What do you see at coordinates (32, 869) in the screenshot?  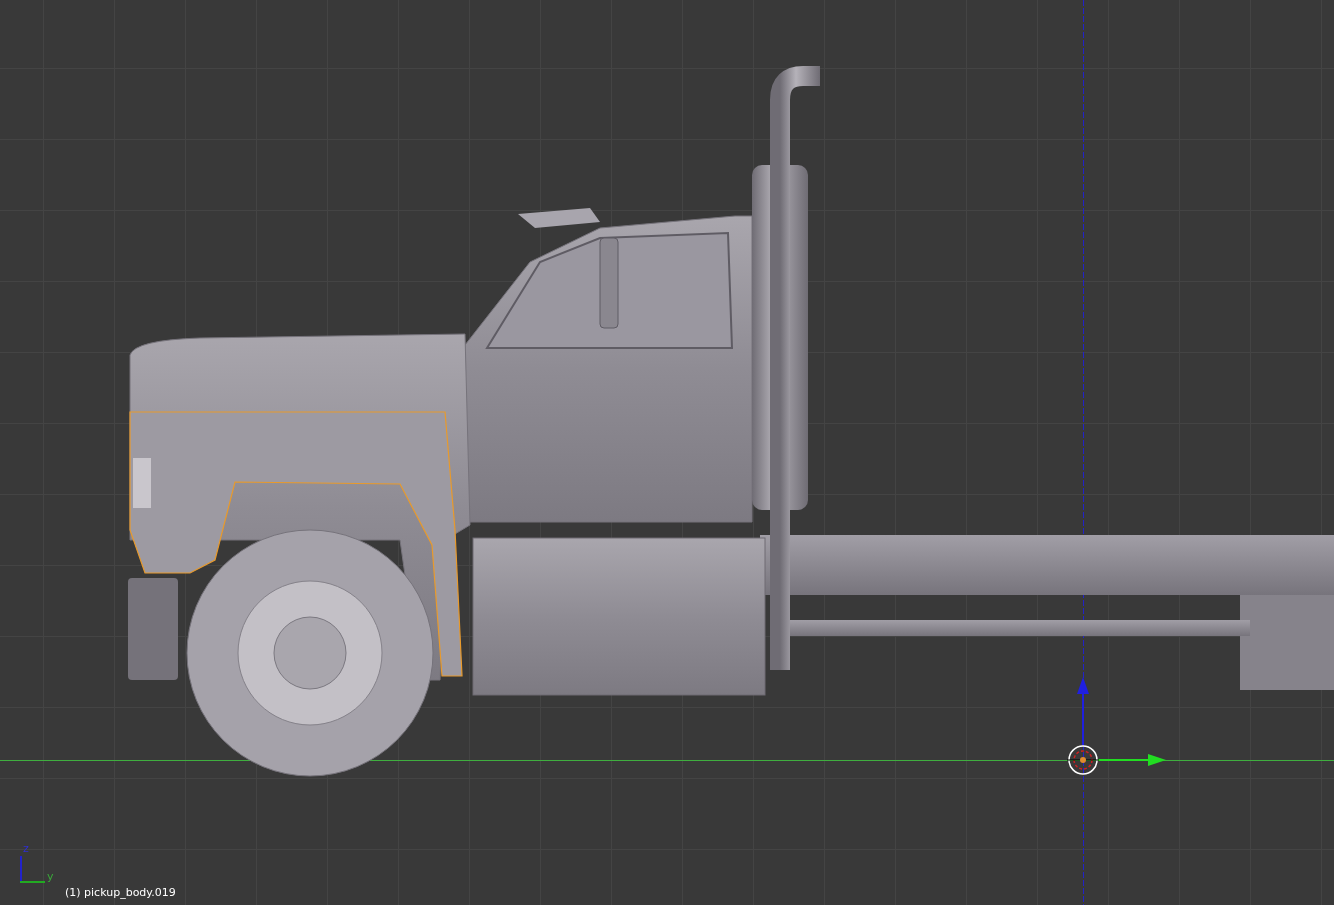 I see `axis-orientation-icon` at bounding box center [32, 869].